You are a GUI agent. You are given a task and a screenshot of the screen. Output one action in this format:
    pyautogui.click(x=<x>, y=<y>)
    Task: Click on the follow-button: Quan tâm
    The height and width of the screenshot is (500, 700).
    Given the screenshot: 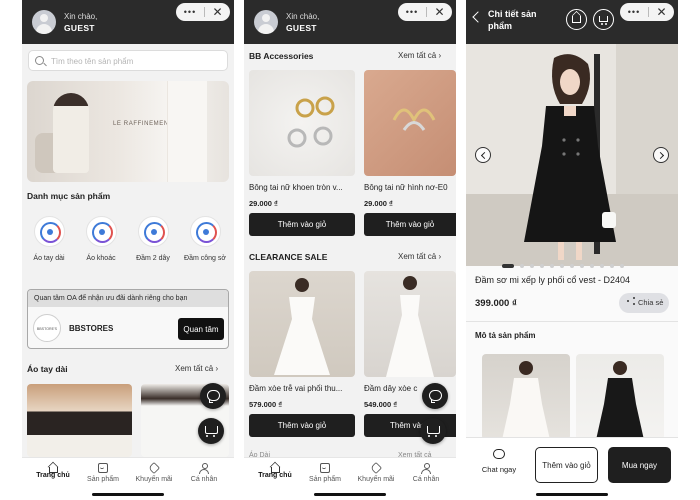 What is the action you would take?
    pyautogui.click(x=201, y=329)
    